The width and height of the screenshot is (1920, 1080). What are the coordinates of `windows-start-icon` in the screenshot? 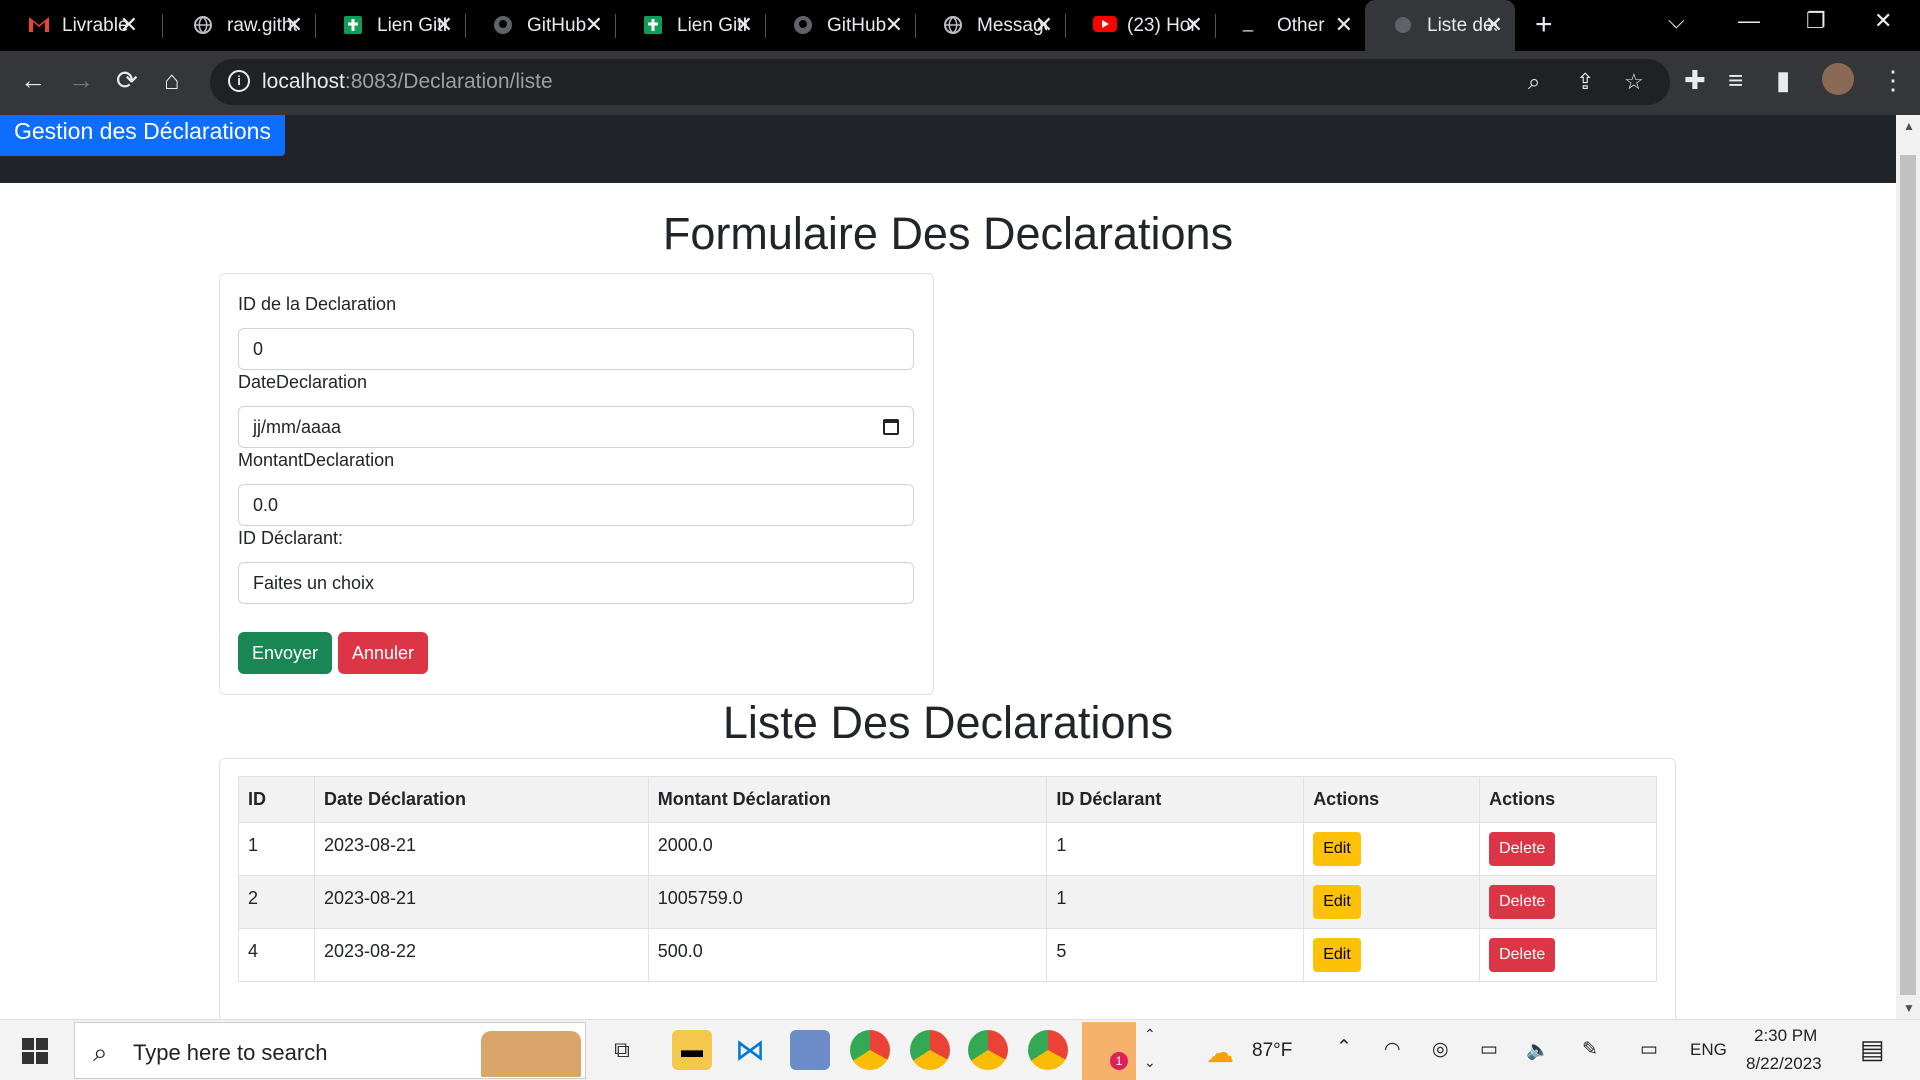 It's located at (35, 1051).